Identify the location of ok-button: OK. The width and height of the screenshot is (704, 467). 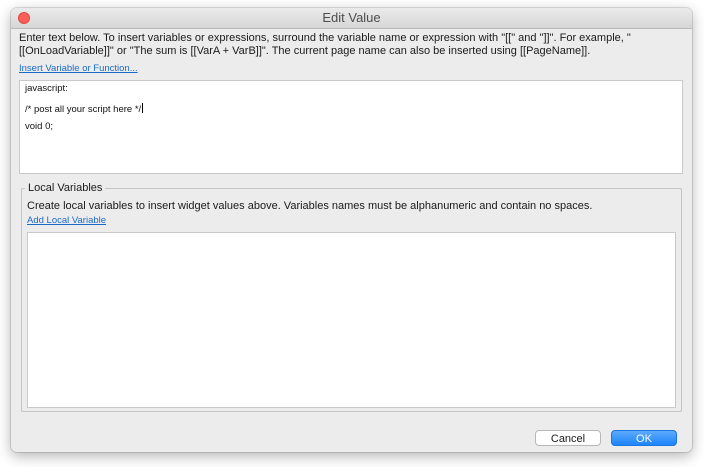
(644, 438).